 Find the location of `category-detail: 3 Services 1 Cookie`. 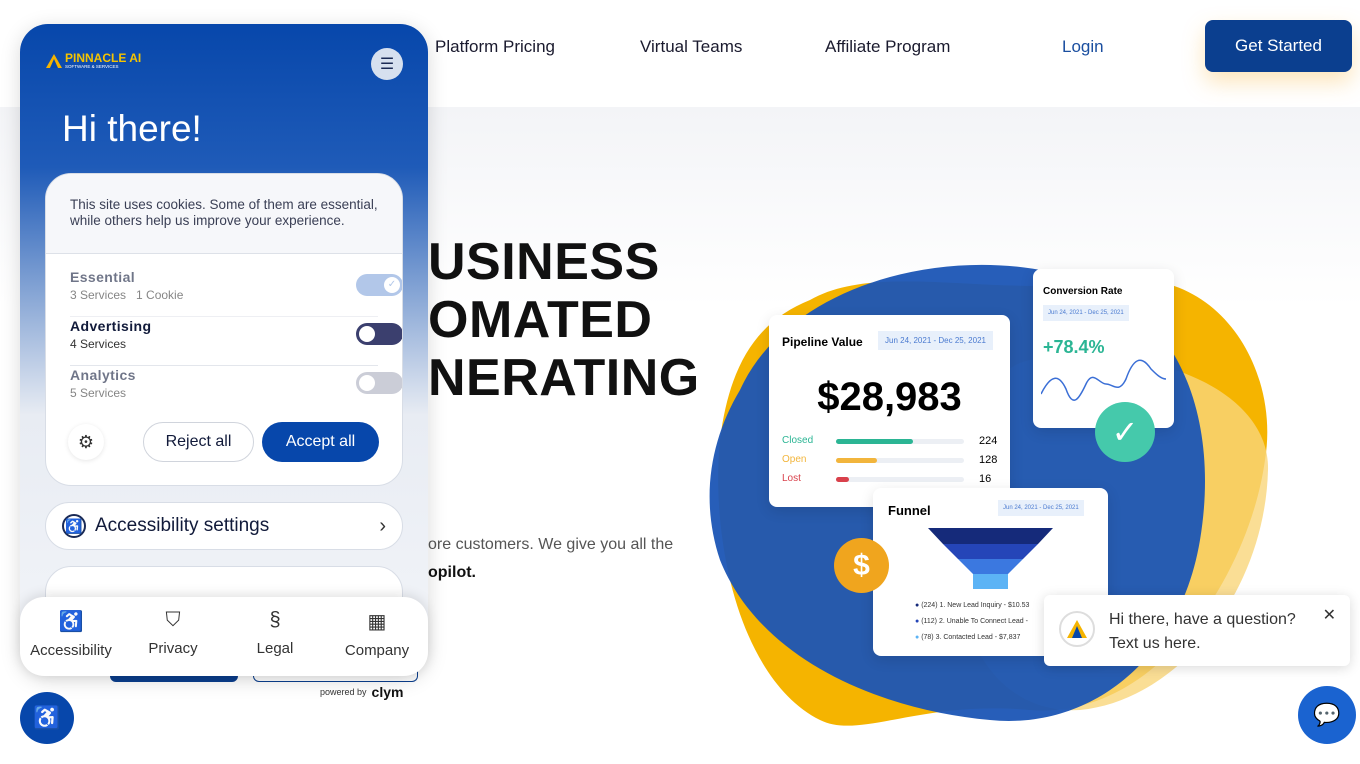

category-detail: 3 Services 1 Cookie is located at coordinates (127, 295).